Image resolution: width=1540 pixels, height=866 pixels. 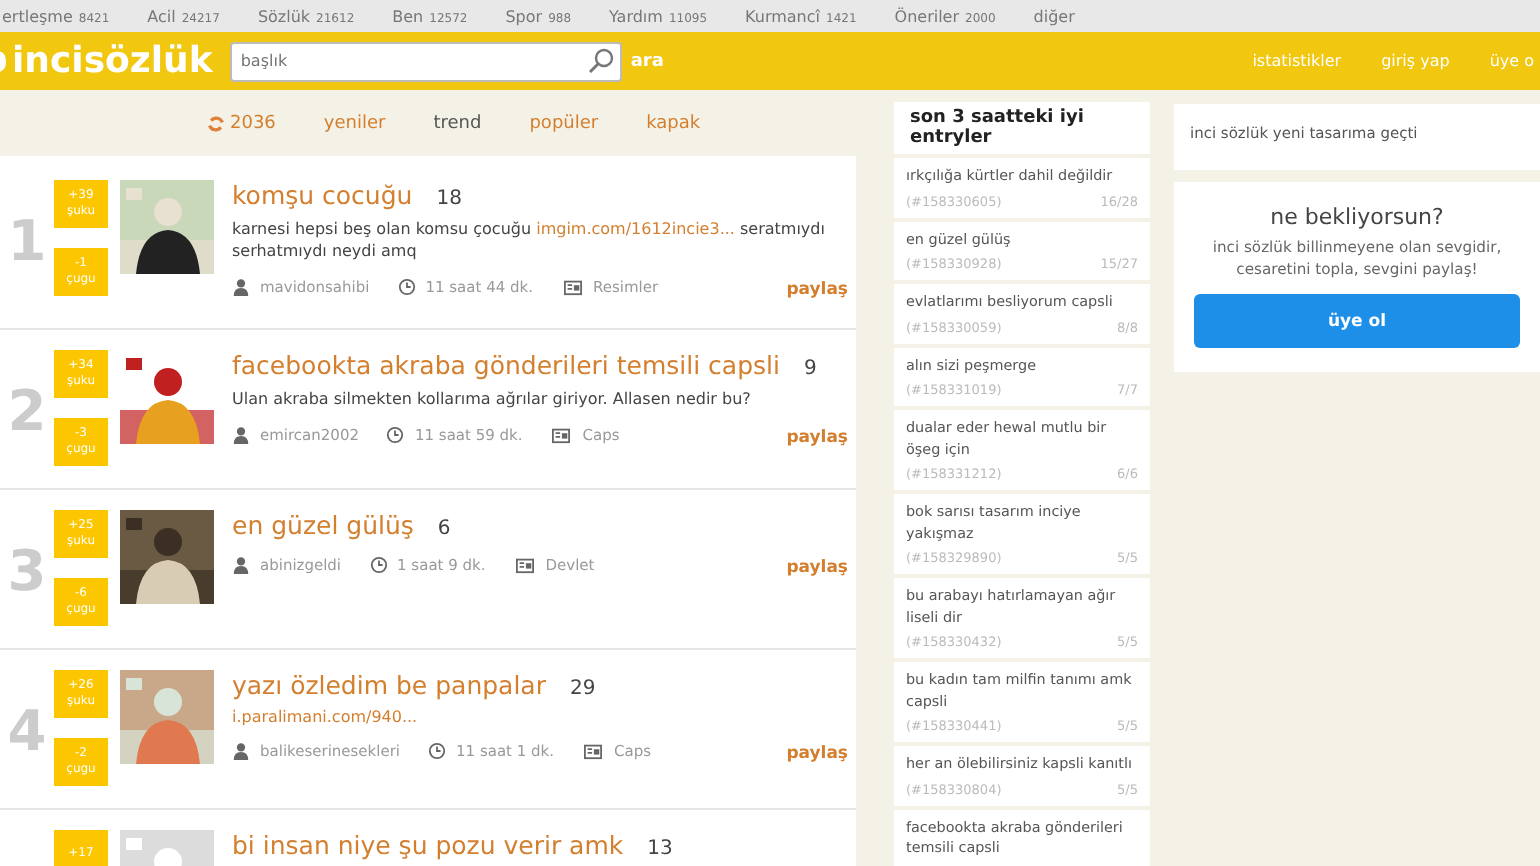 I want to click on entry-text: karnesi hepsi beş olan komsu çocuğu imgim.com/1612incie3... seratmıydı serhatmıydı neydi amq, so click(x=529, y=240).